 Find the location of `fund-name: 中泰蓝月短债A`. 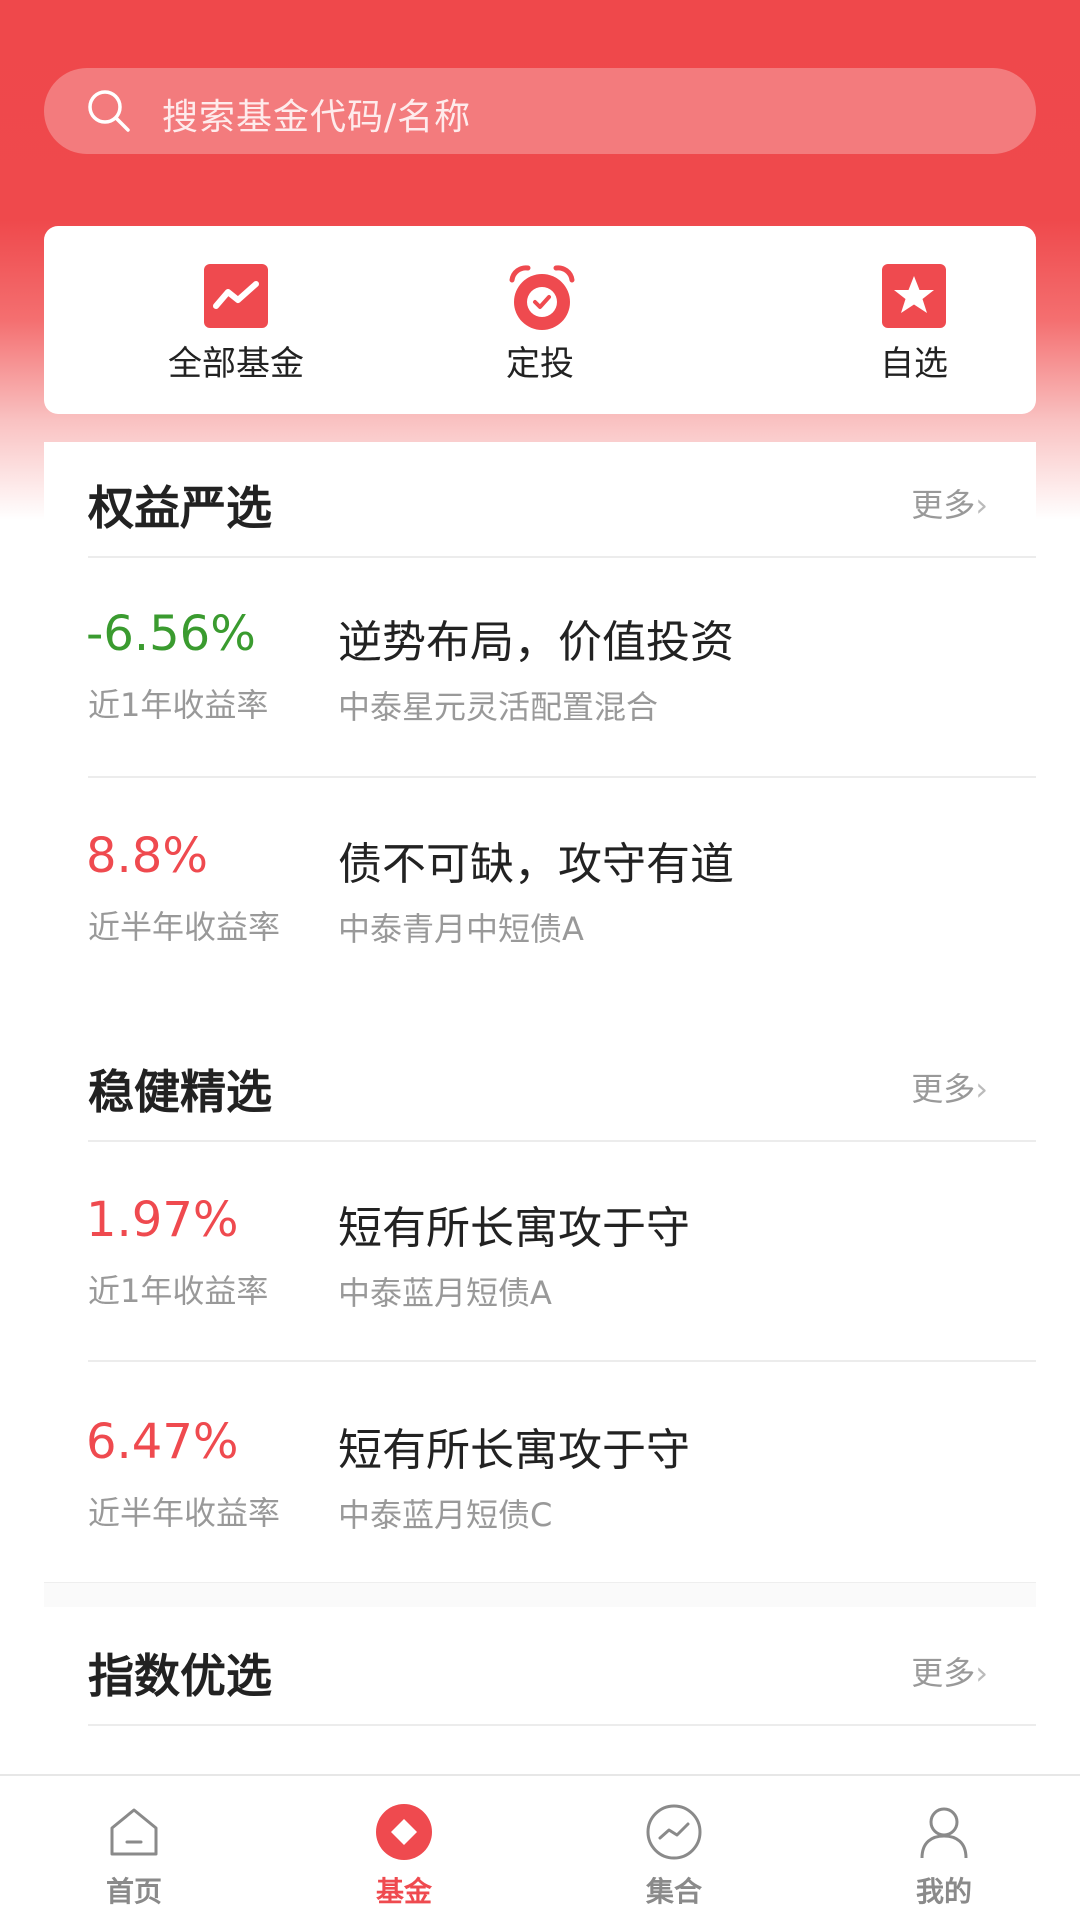

fund-name: 中泰蓝月短债A is located at coordinates (445, 1293).